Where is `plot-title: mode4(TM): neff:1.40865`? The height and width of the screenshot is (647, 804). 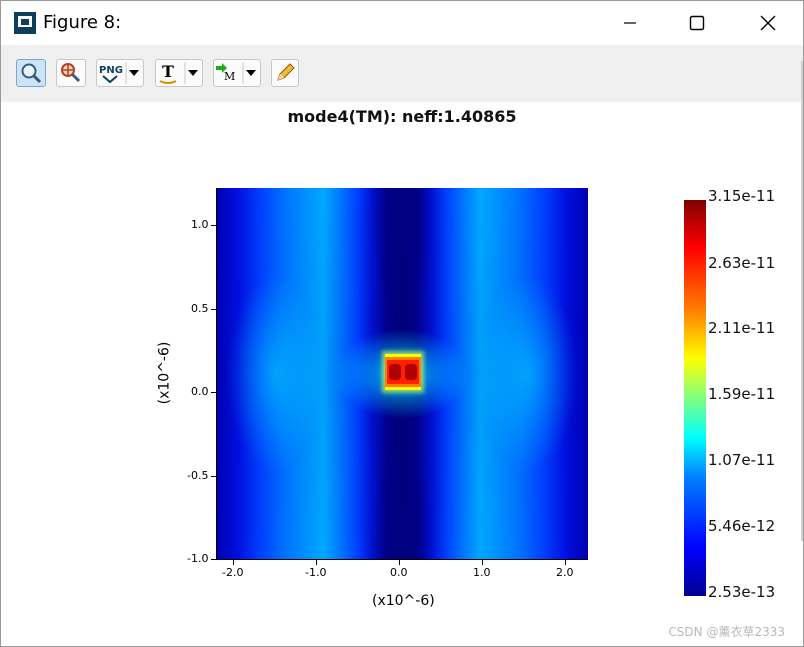 plot-title: mode4(TM): neff:1.40865 is located at coordinates (402, 116).